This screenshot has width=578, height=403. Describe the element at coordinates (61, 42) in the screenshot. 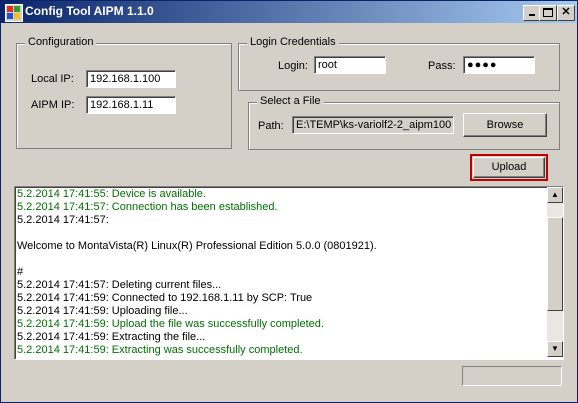

I see `configuration-group-title: Configuration` at that location.